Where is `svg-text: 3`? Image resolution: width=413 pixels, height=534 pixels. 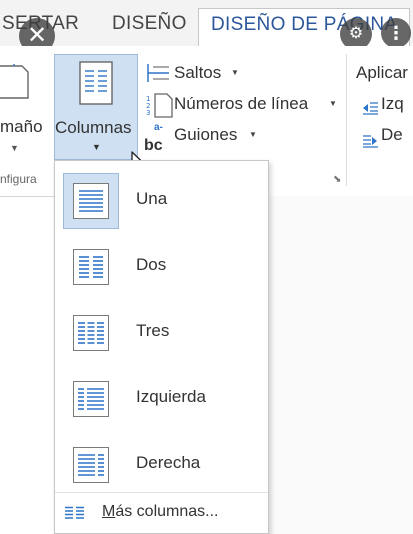 svg-text: 3 is located at coordinates (148, 113).